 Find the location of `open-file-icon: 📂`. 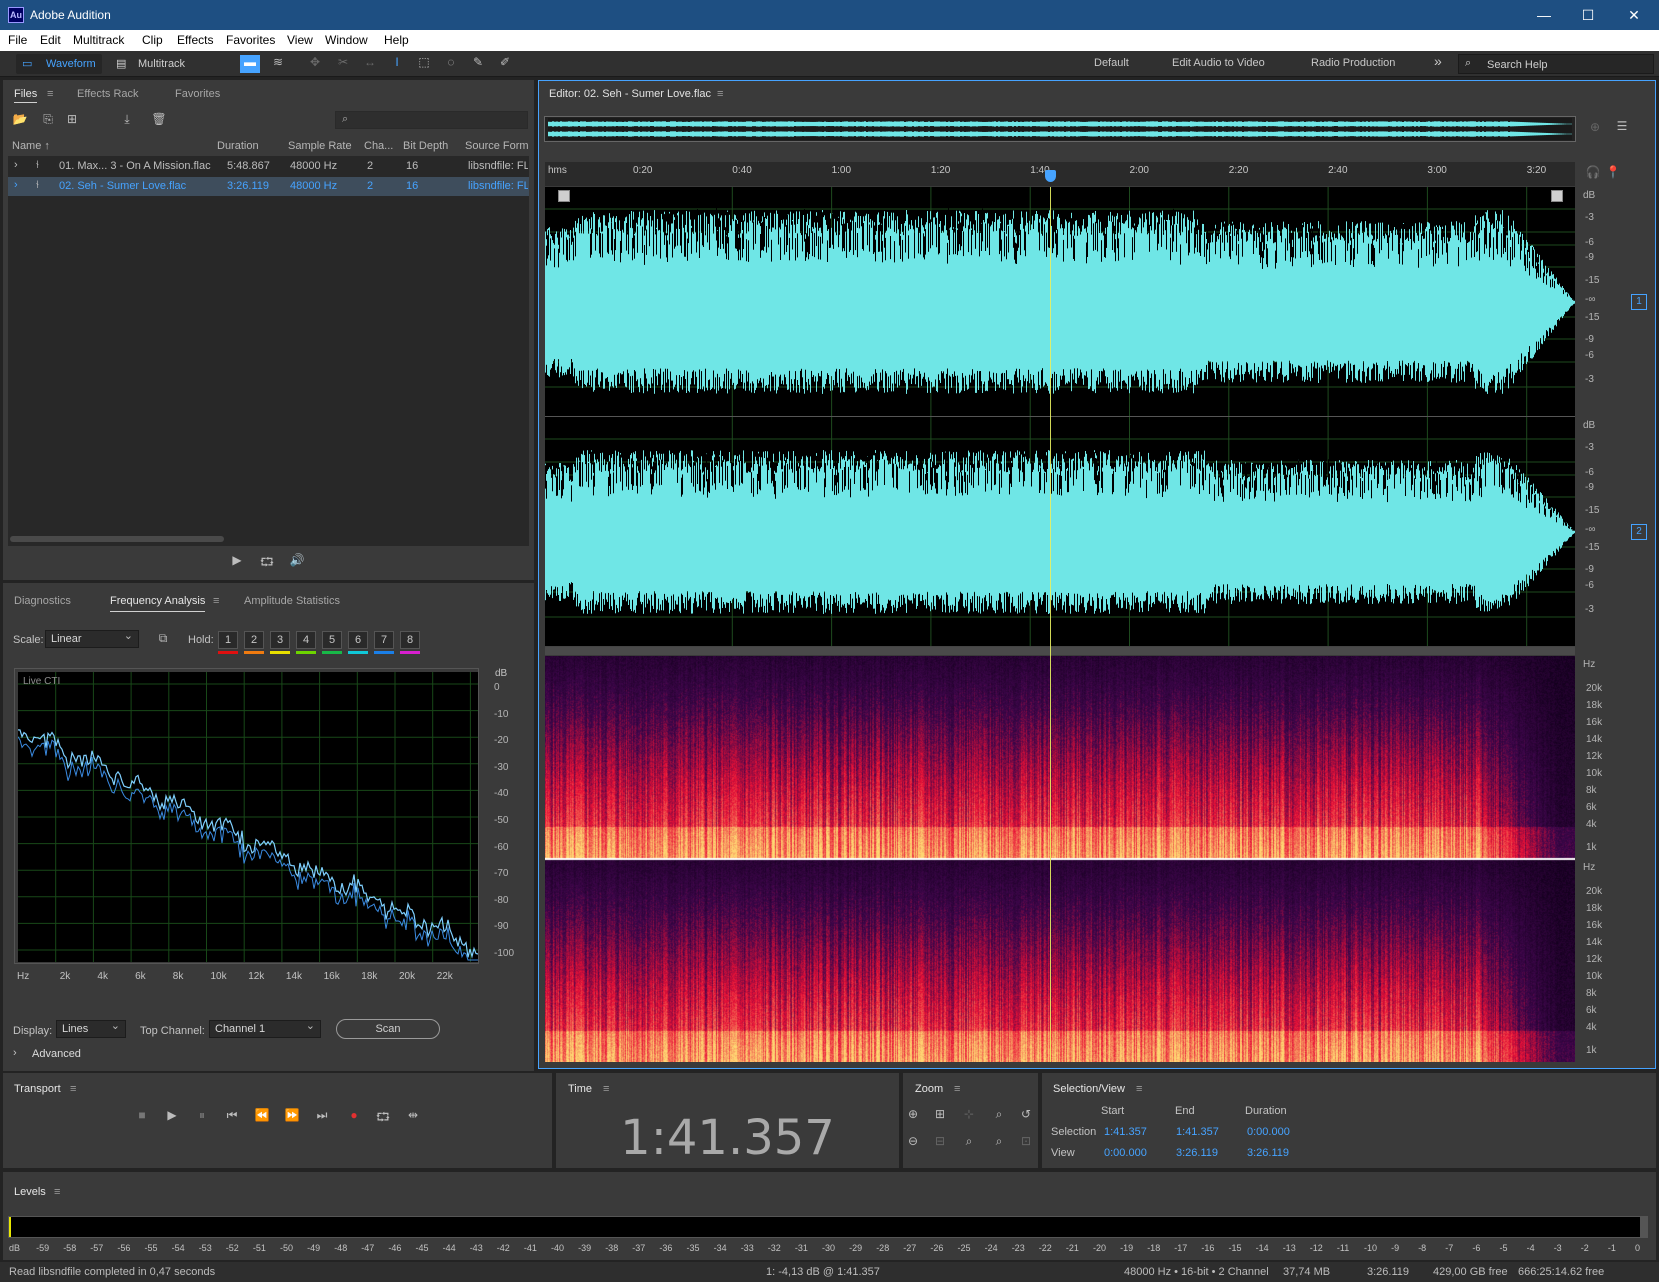

open-file-icon: 📂 is located at coordinates (20, 119).